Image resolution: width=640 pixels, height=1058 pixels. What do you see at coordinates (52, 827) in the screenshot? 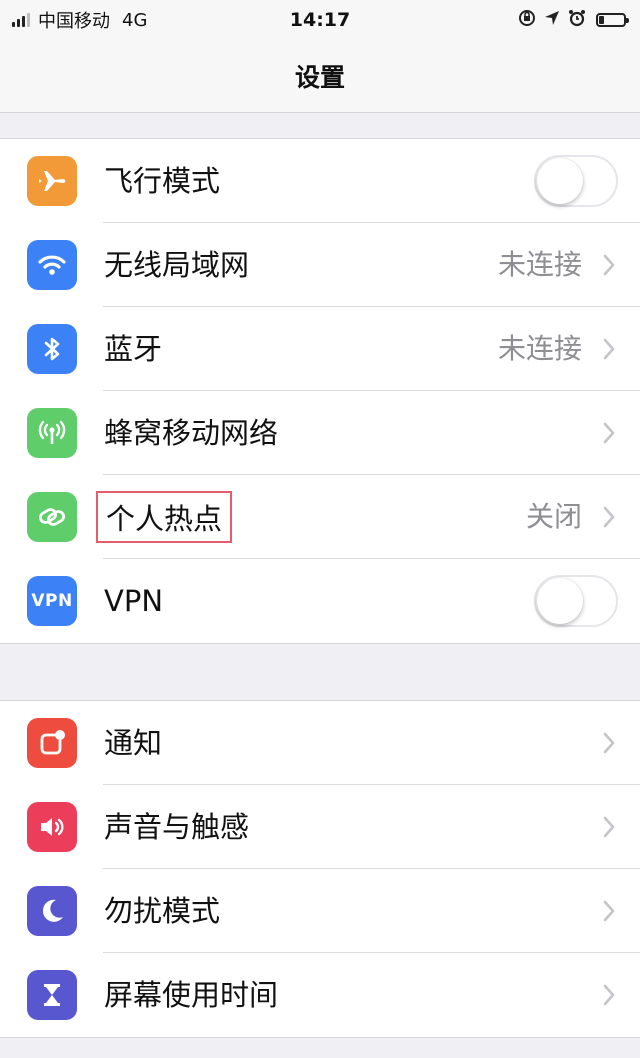
I see `speaker-icon` at bounding box center [52, 827].